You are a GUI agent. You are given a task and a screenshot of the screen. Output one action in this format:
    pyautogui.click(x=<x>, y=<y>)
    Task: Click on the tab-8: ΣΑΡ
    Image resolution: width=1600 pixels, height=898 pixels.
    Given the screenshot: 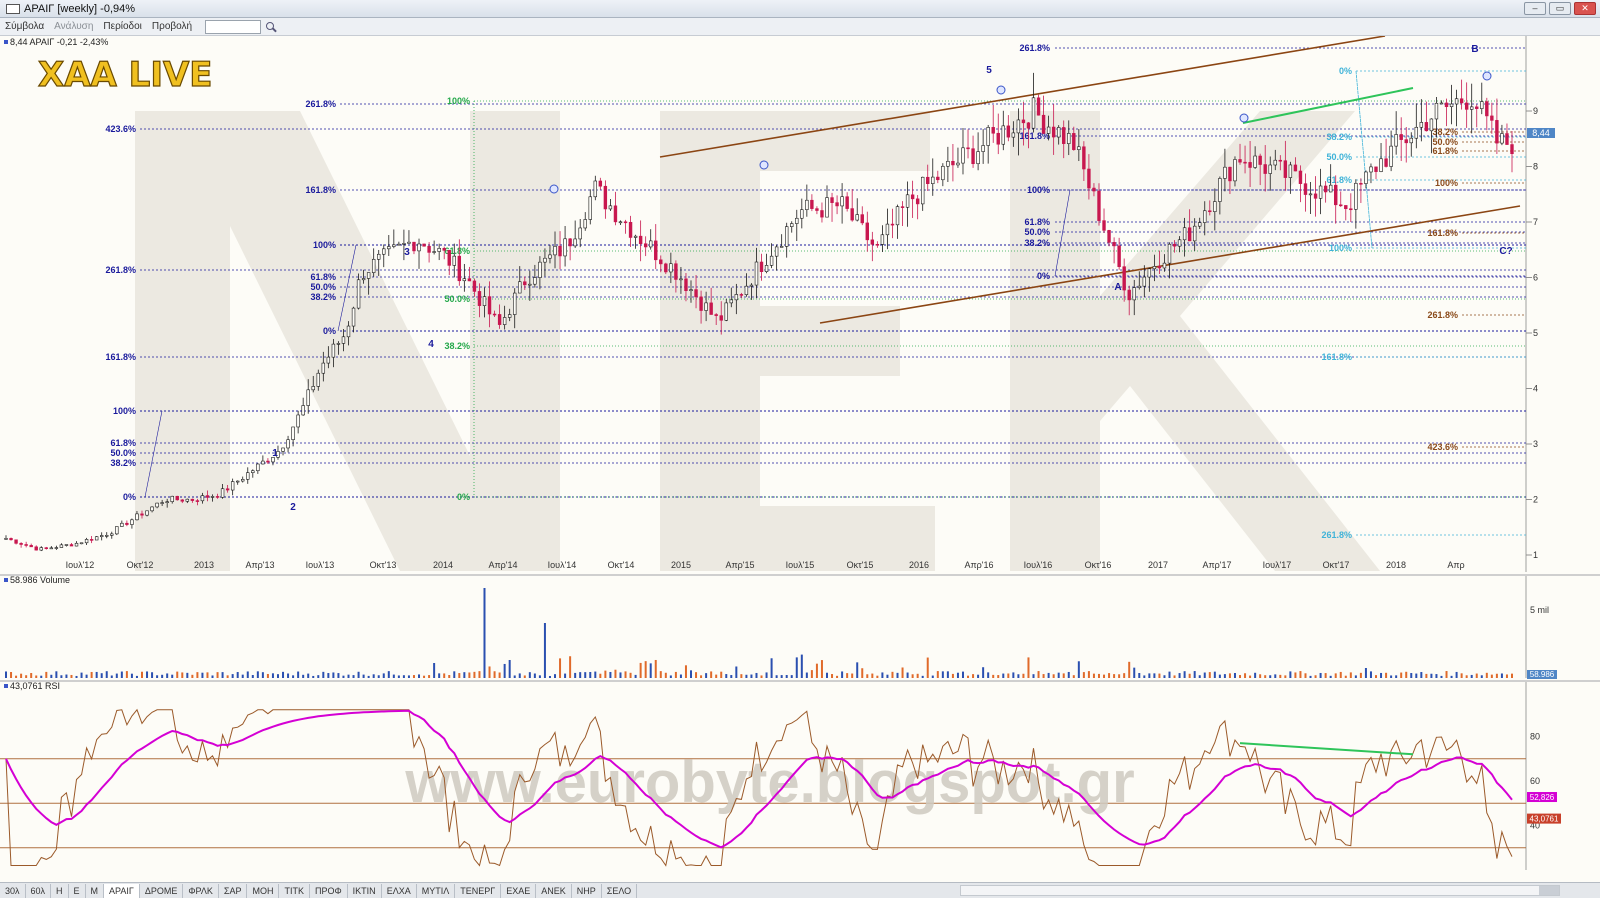 What is the action you would take?
    pyautogui.click(x=233, y=890)
    